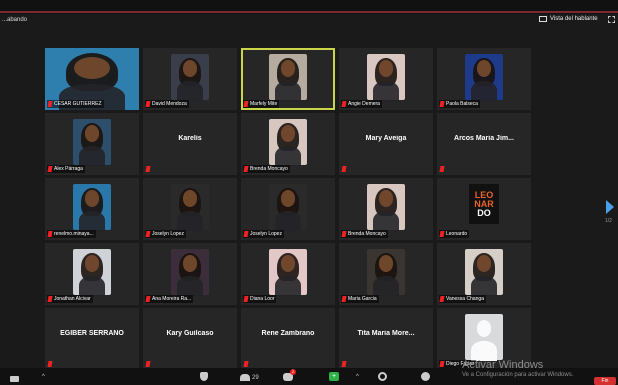  What do you see at coordinates (543, 19) in the screenshot?
I see `grid-view-icon` at bounding box center [543, 19].